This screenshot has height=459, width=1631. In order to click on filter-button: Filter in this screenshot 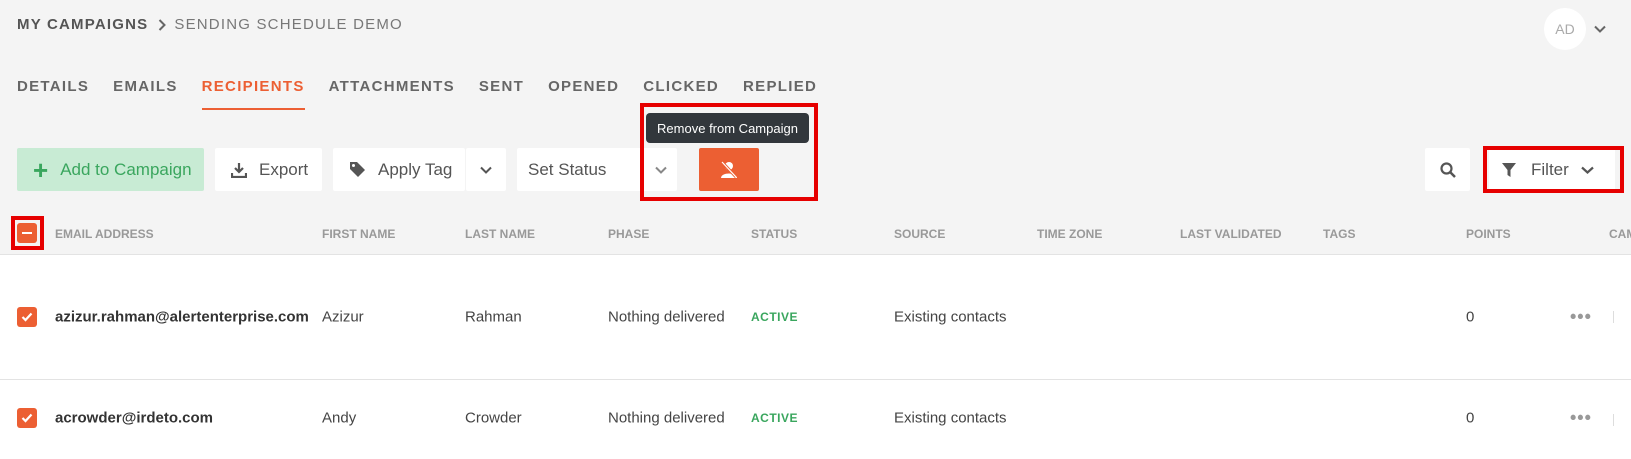, I will do `click(1552, 169)`.